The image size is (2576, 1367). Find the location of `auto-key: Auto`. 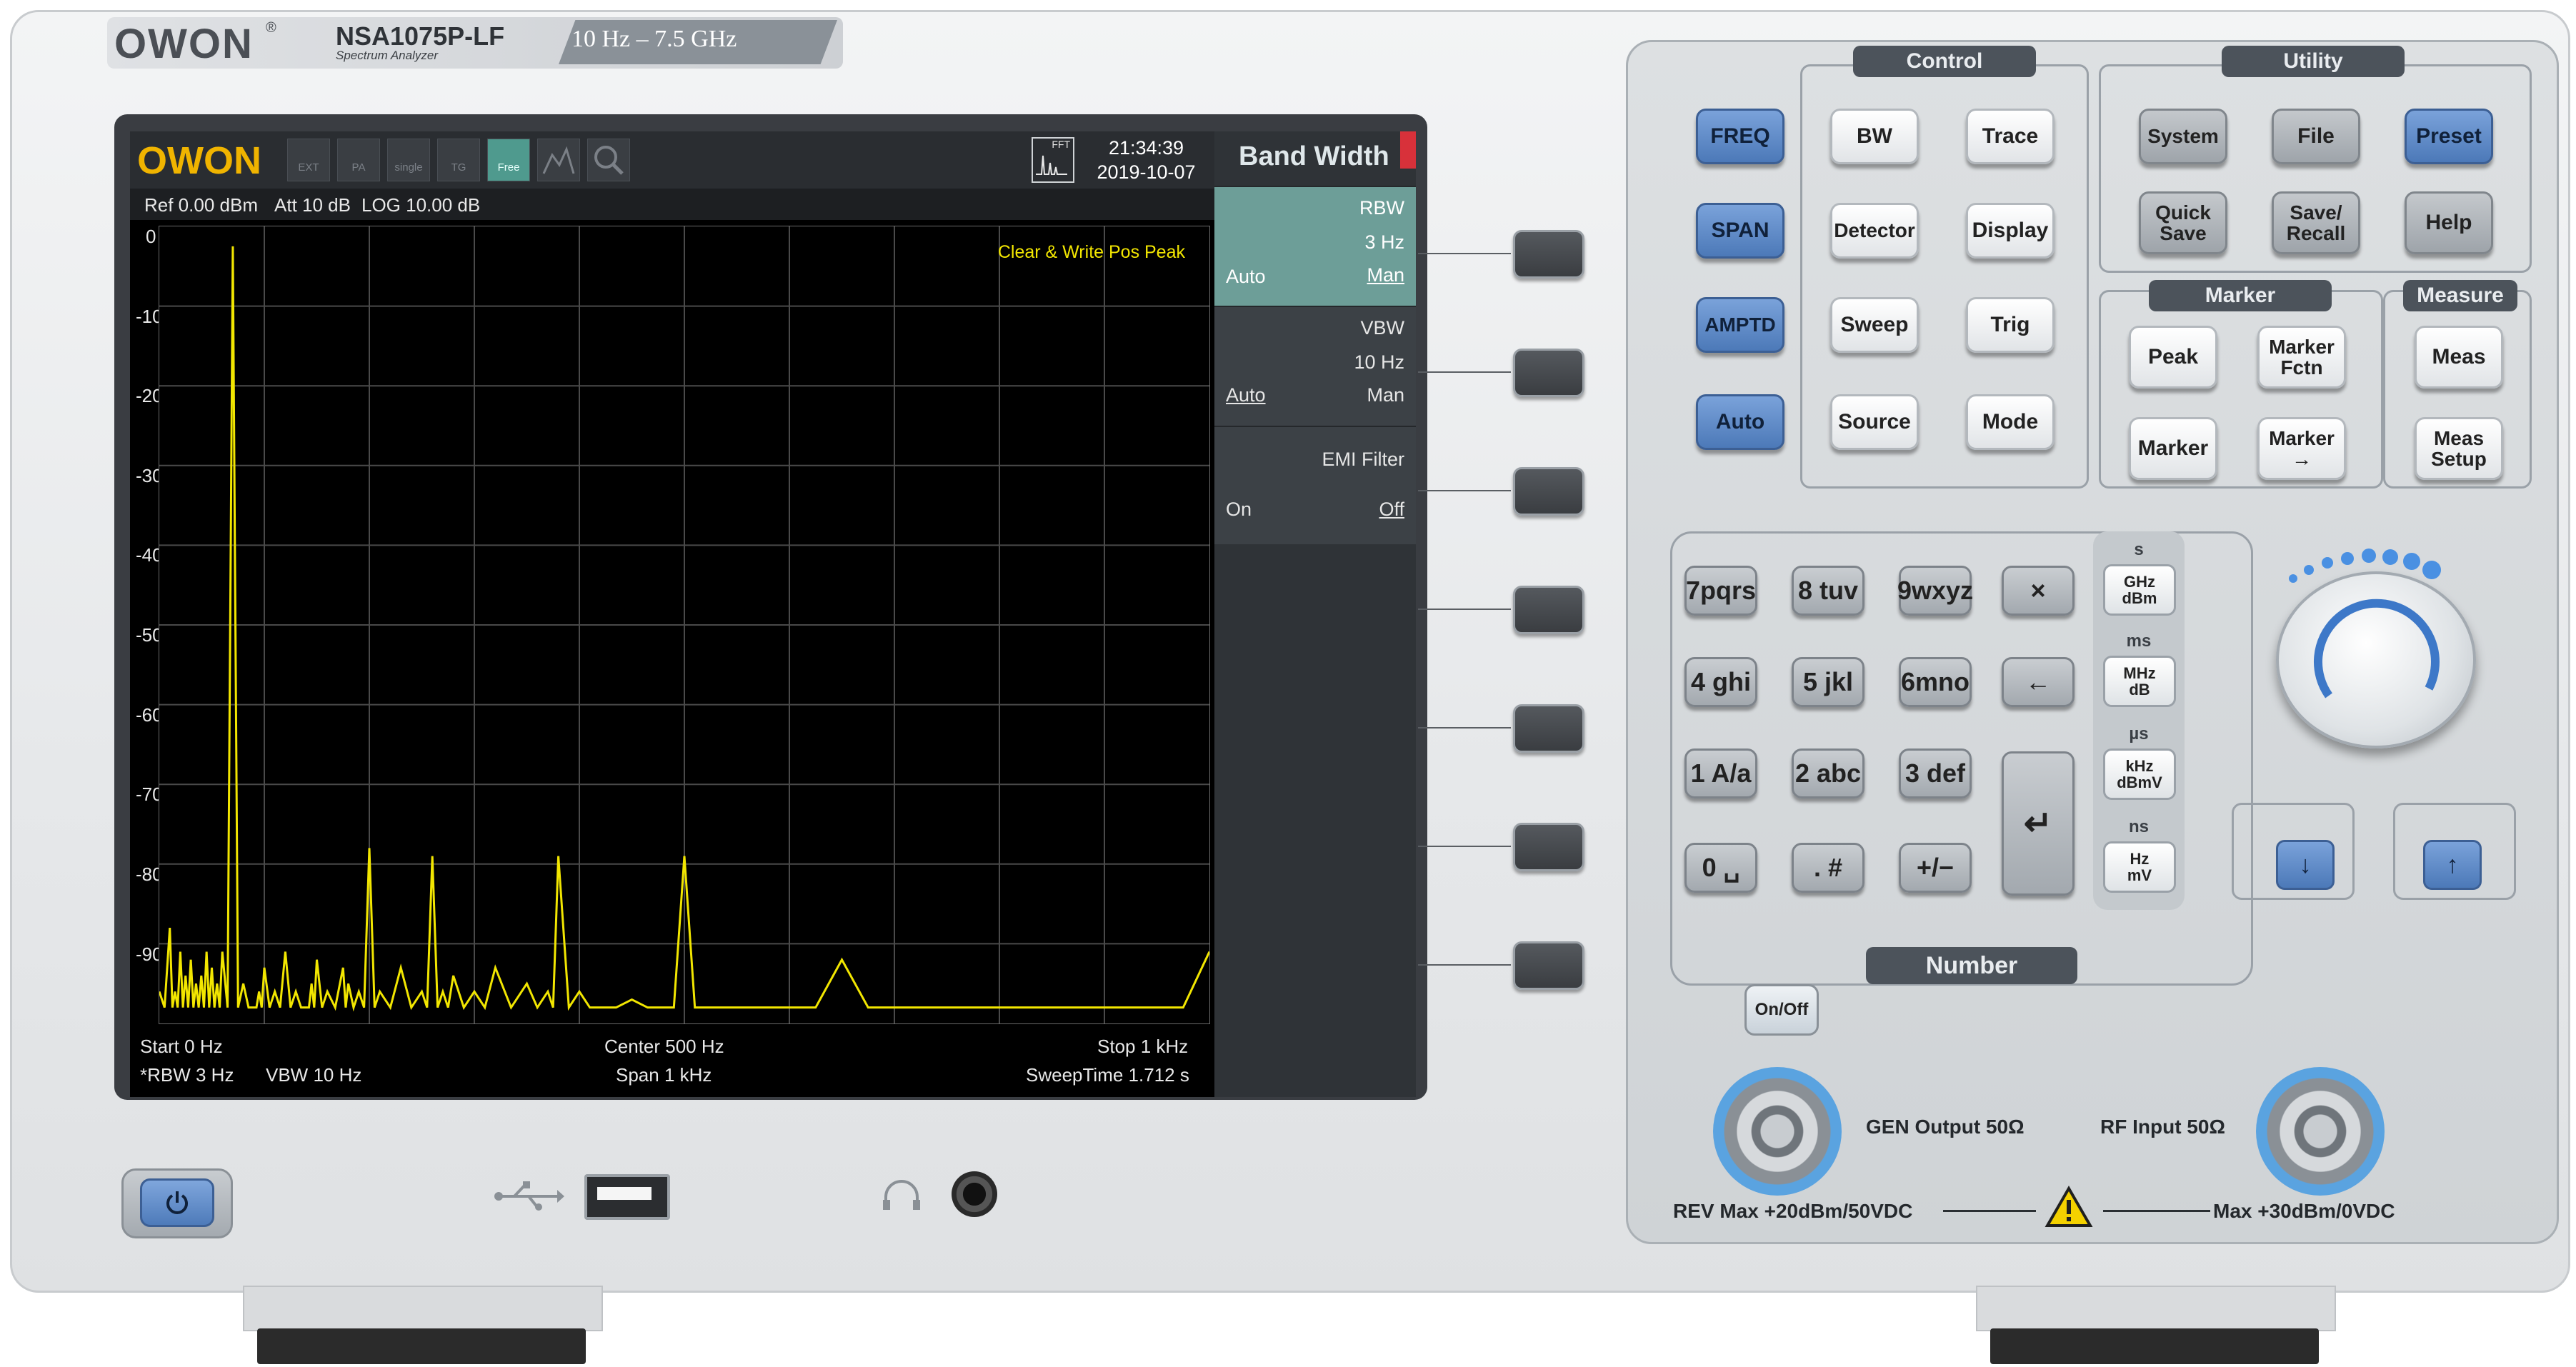

auto-key: Auto is located at coordinates (1740, 422).